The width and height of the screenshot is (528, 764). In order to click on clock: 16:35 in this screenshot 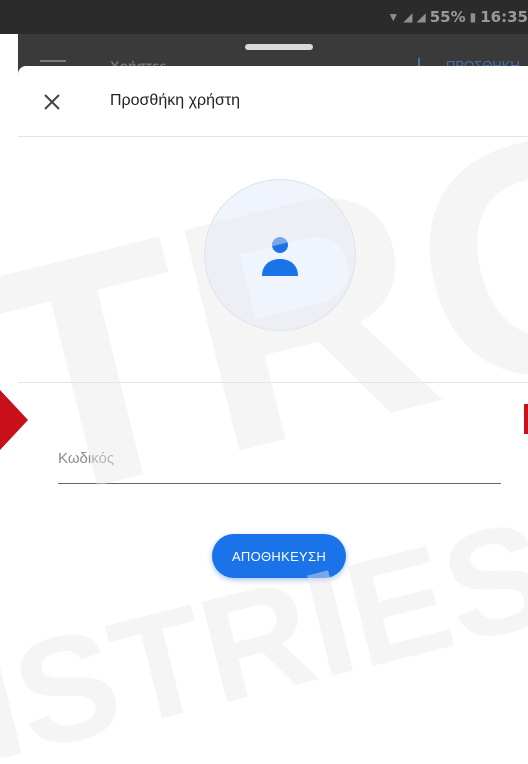, I will do `click(504, 17)`.